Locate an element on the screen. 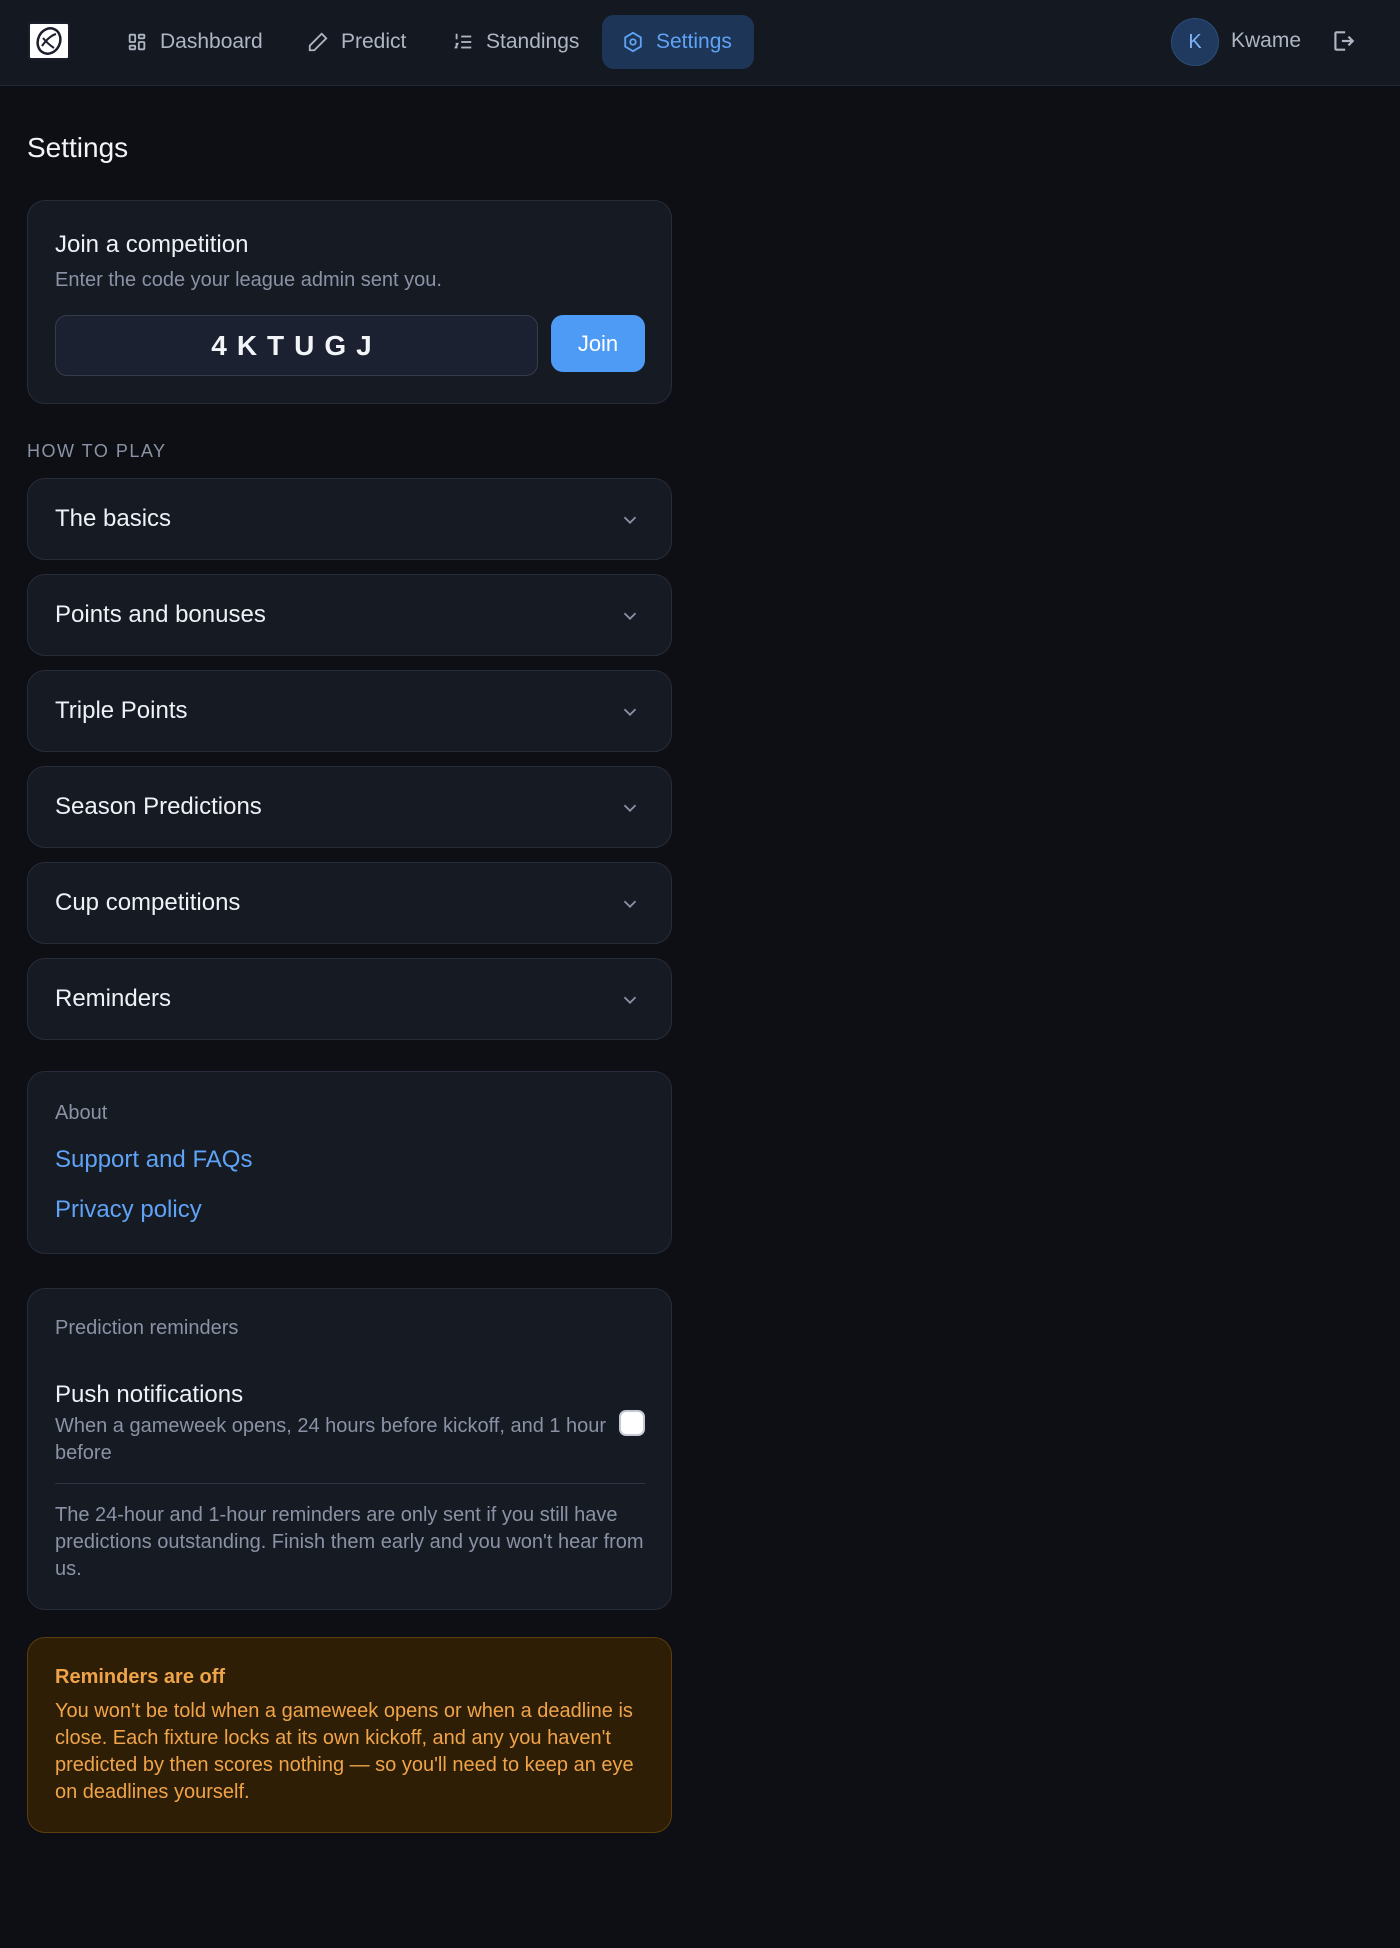 This screenshot has height=1948, width=1400. ball-logo-icon is located at coordinates (49, 41).